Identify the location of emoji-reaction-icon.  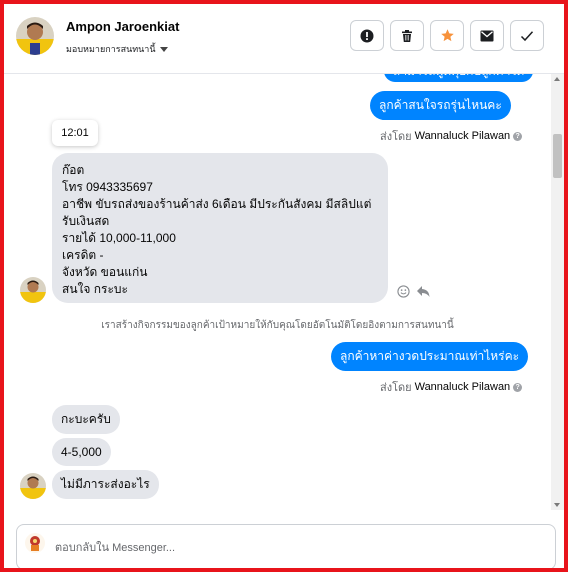
(403, 291).